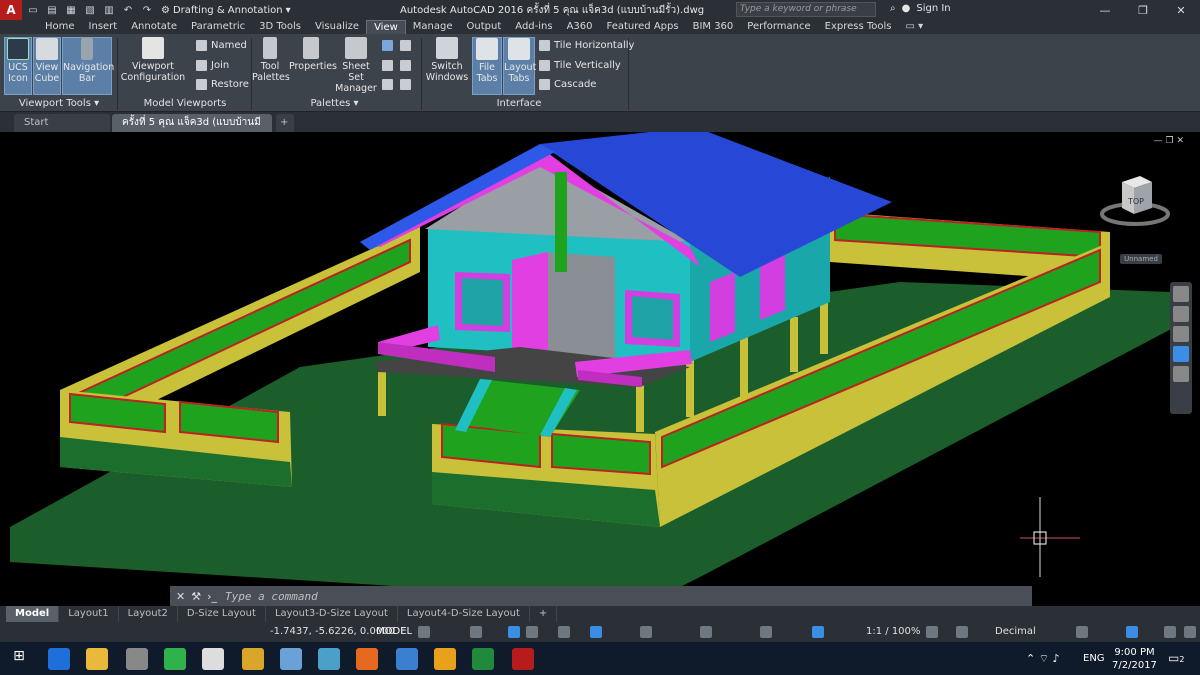 The width and height of the screenshot is (1200, 675). Describe the element at coordinates (148, 614) in the screenshot. I see `layout-tab-layout2: Layout2` at that location.